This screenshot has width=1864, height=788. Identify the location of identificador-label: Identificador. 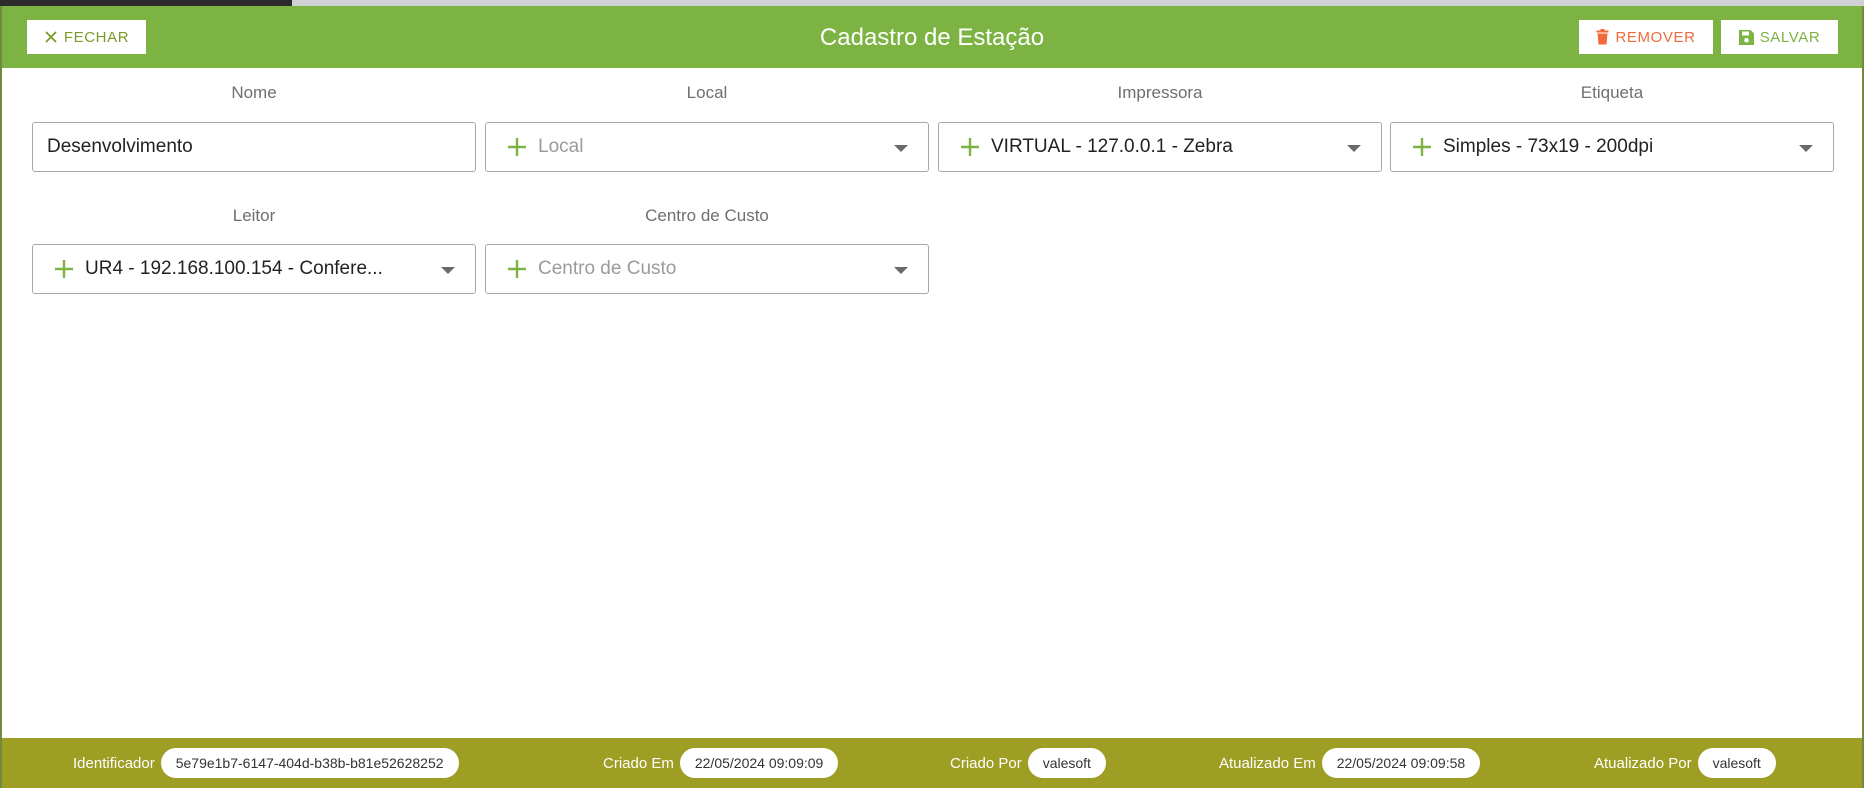
(114, 763).